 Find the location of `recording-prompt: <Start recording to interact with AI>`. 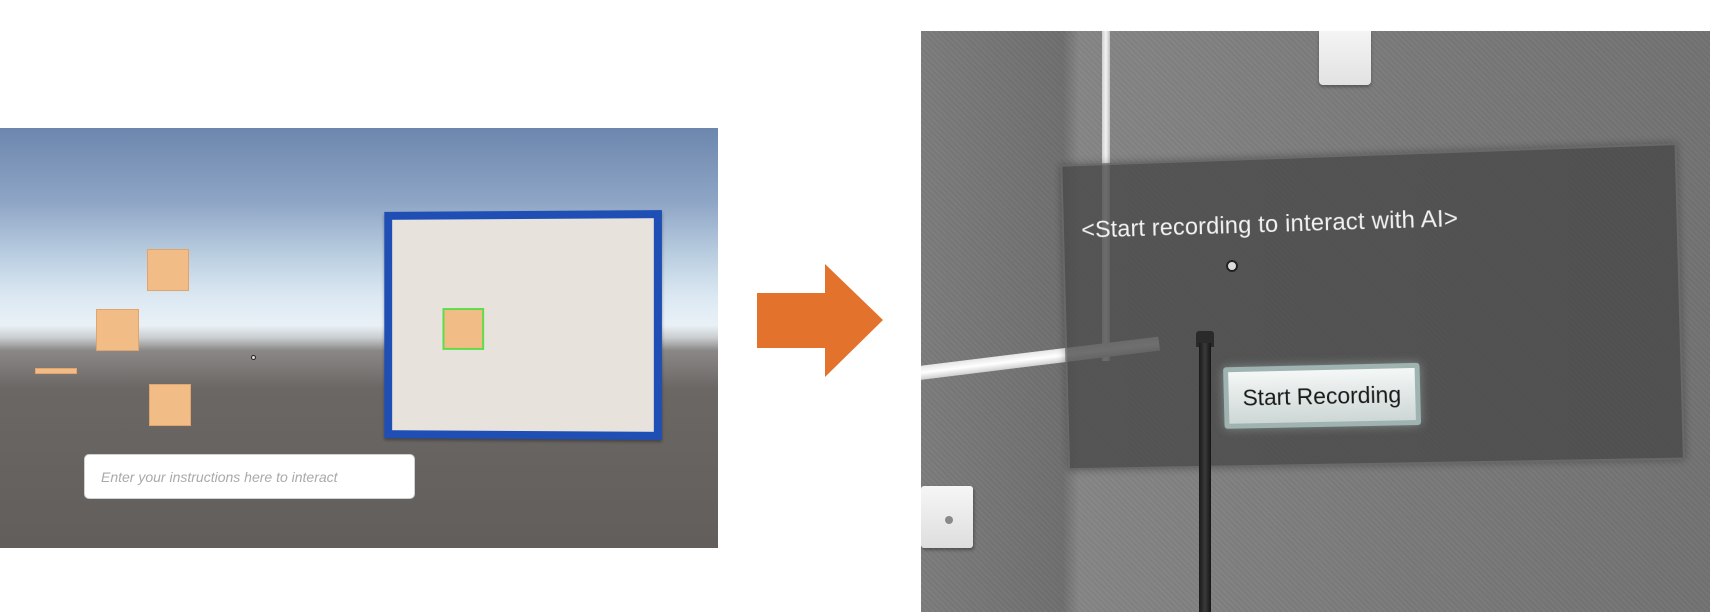

recording-prompt: <Start recording to interact with AI> is located at coordinates (1269, 224).